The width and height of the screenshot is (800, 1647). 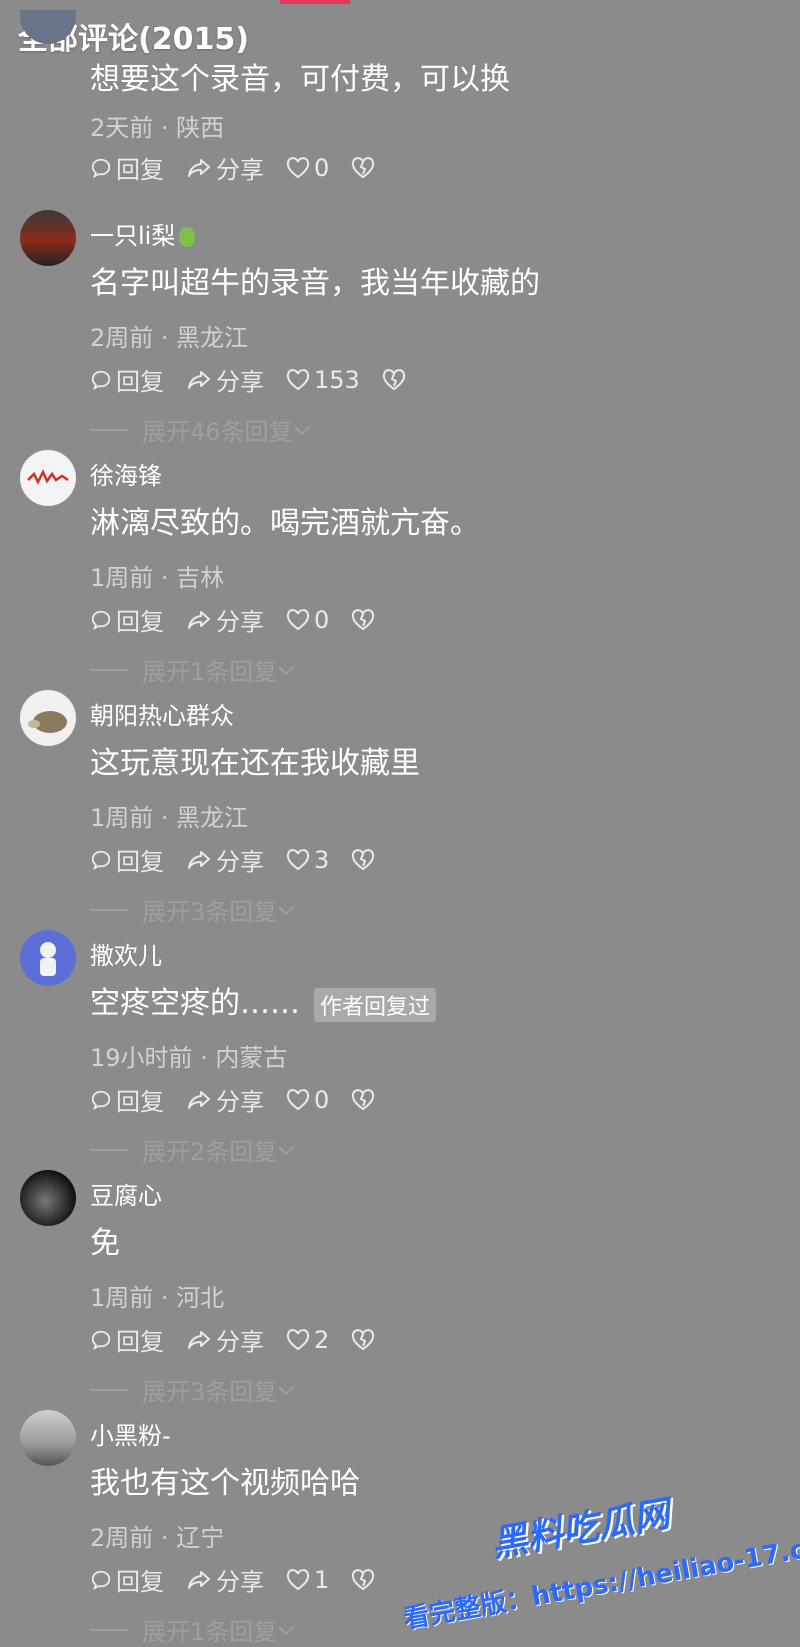 I want to click on comment-actions: 回复 分享 0, so click(x=245, y=619).